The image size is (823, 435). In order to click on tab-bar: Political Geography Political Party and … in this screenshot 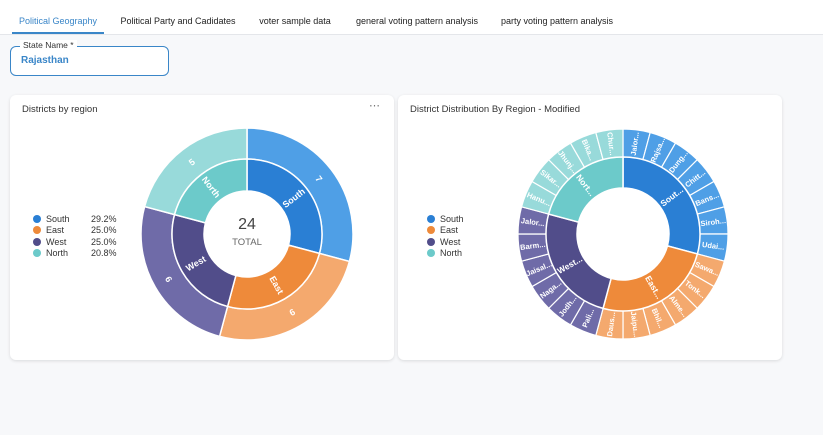, I will do `click(411, 17)`.